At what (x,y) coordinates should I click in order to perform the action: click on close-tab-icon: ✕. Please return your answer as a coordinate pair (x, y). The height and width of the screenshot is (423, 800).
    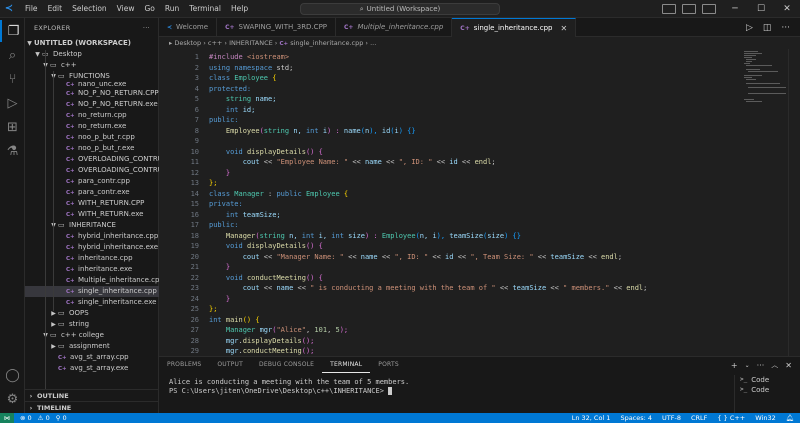
    Looking at the image, I should click on (564, 28).